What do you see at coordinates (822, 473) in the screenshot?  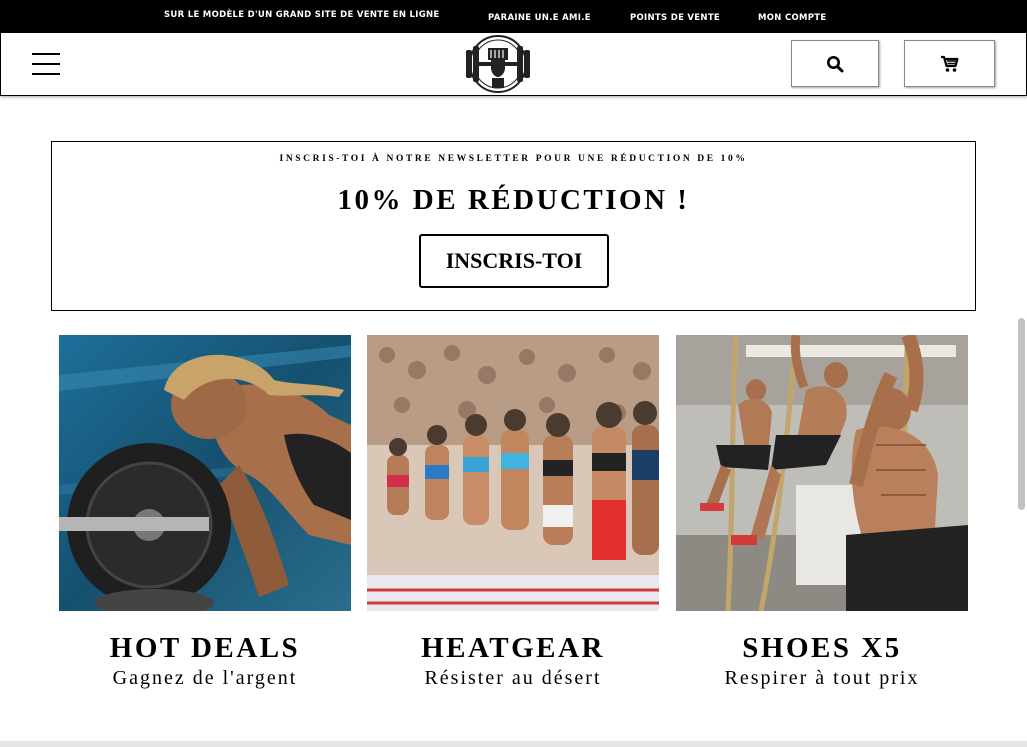 I see `shoes-x5-image` at bounding box center [822, 473].